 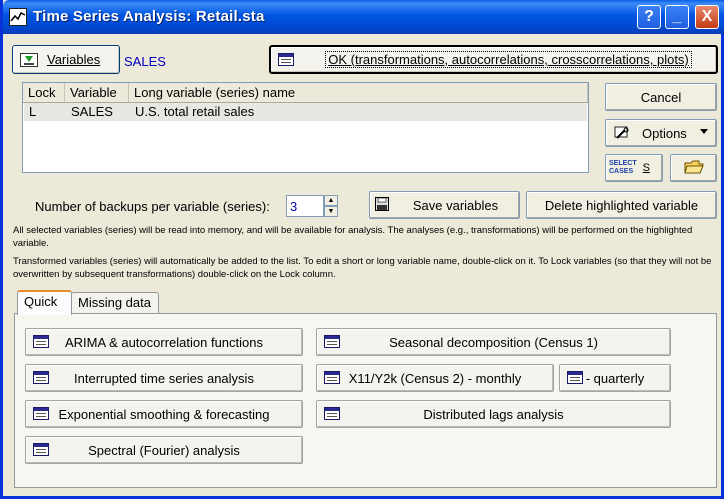 I want to click on spin-up-icon: ▲, so click(x=331, y=200).